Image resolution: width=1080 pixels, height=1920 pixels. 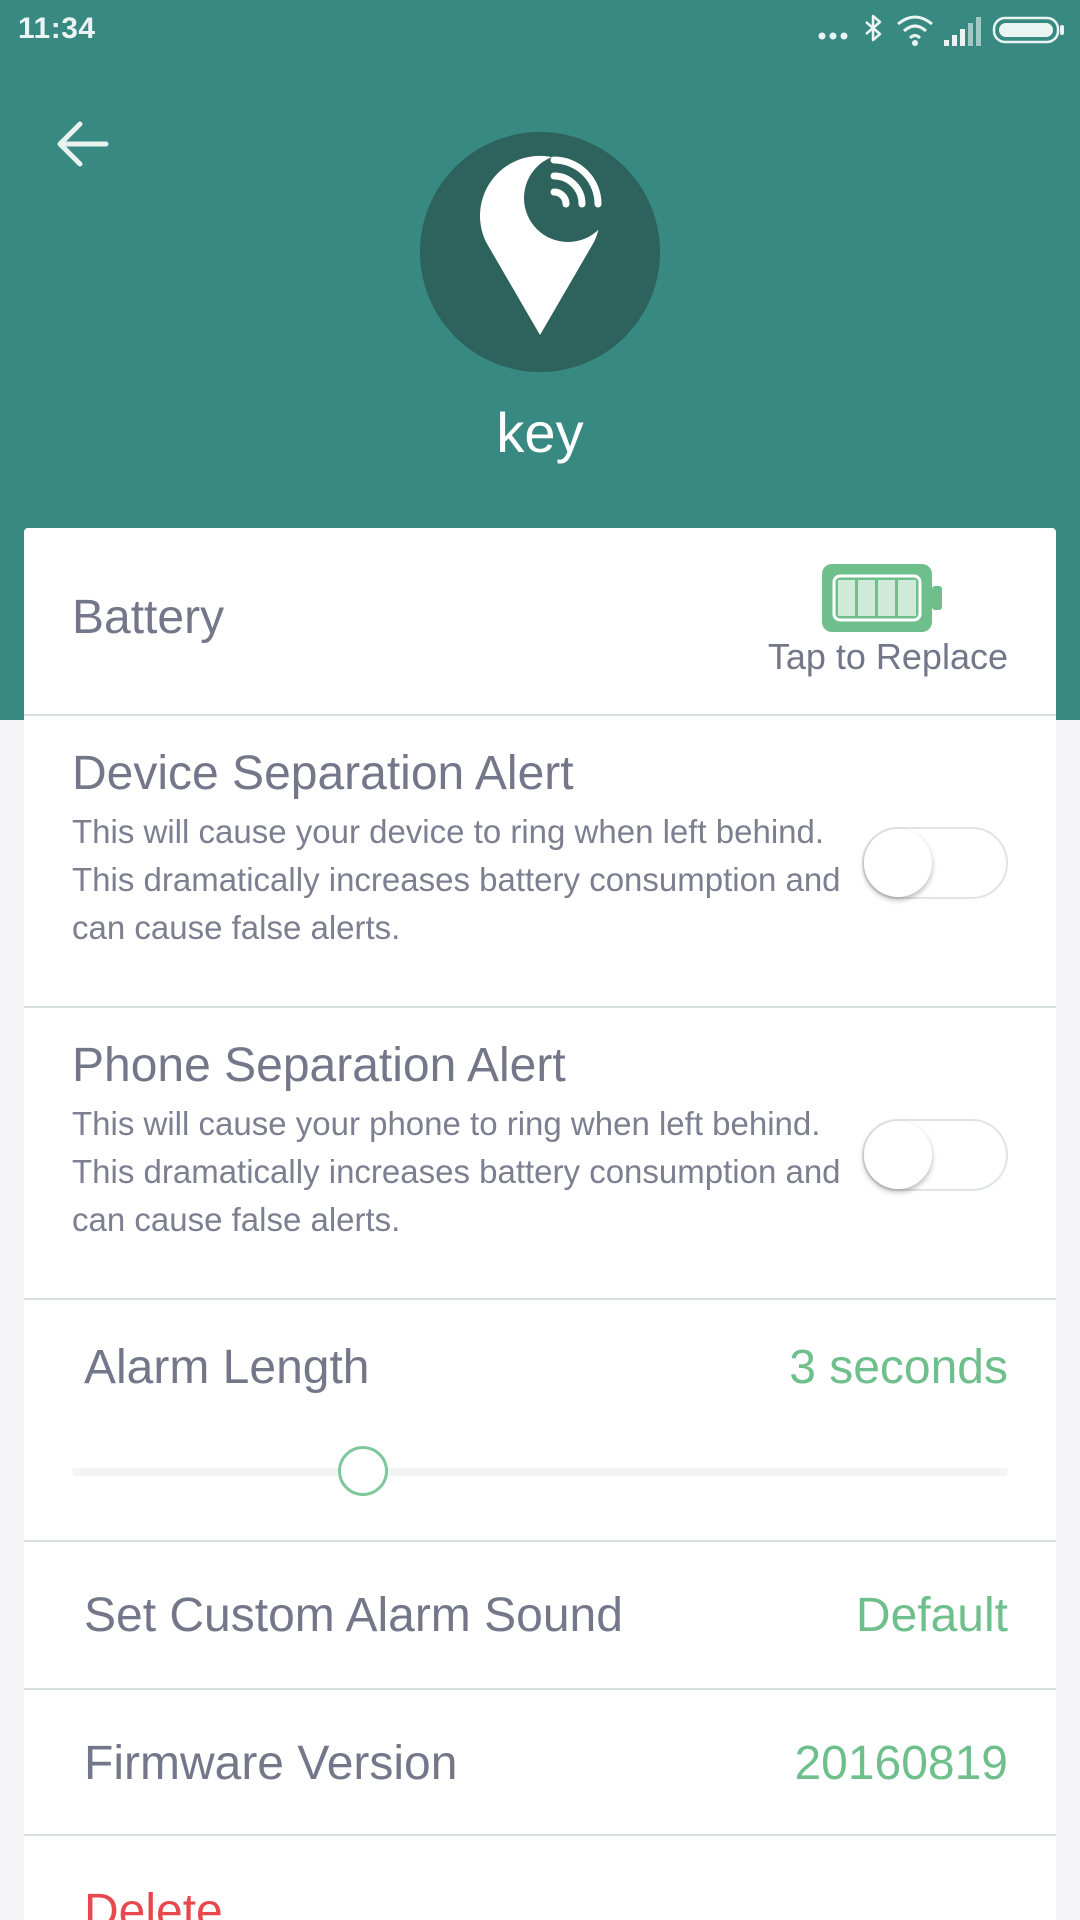 What do you see at coordinates (898, 1367) in the screenshot?
I see `alarm-length-value: 3 seconds` at bounding box center [898, 1367].